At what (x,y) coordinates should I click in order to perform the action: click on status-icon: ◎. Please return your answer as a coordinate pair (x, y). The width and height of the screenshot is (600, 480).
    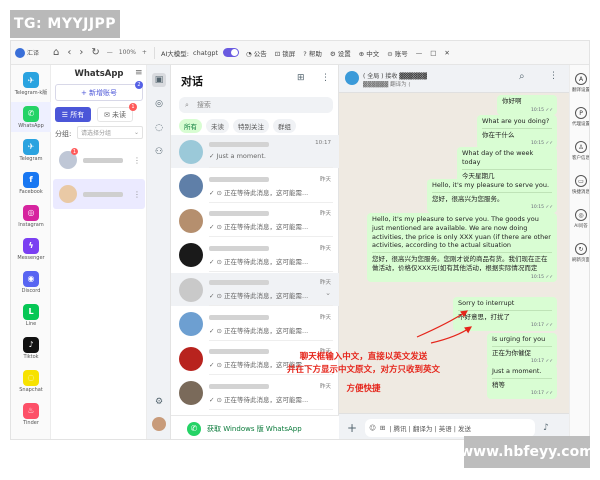
    Looking at the image, I should click on (159, 104).